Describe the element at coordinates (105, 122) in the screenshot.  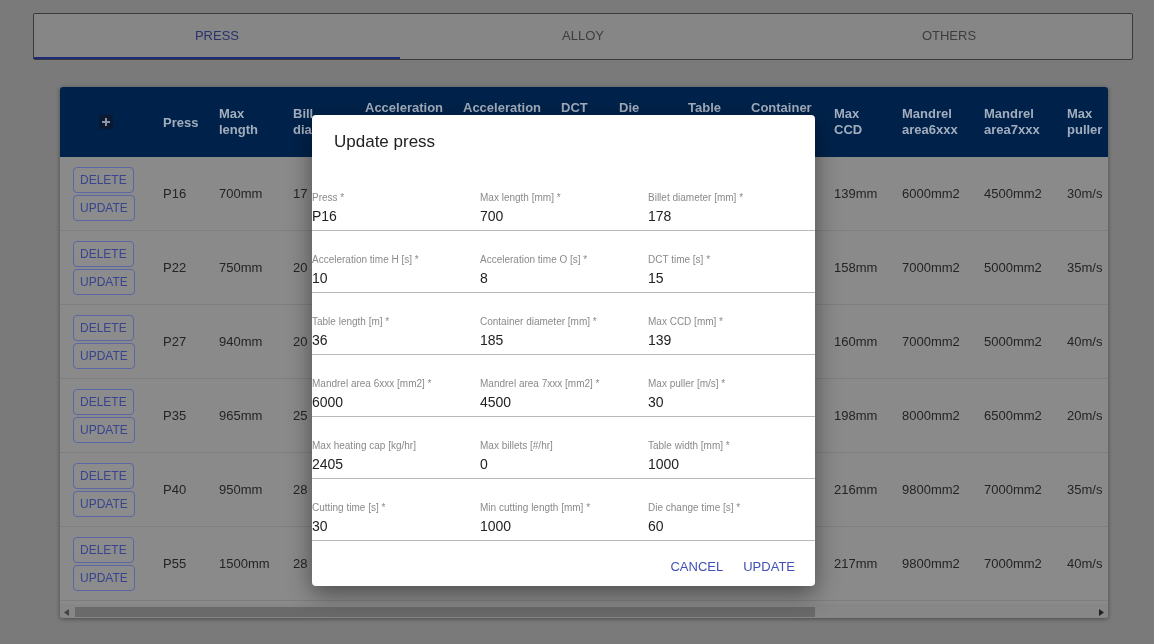
I see `add-icon` at that location.